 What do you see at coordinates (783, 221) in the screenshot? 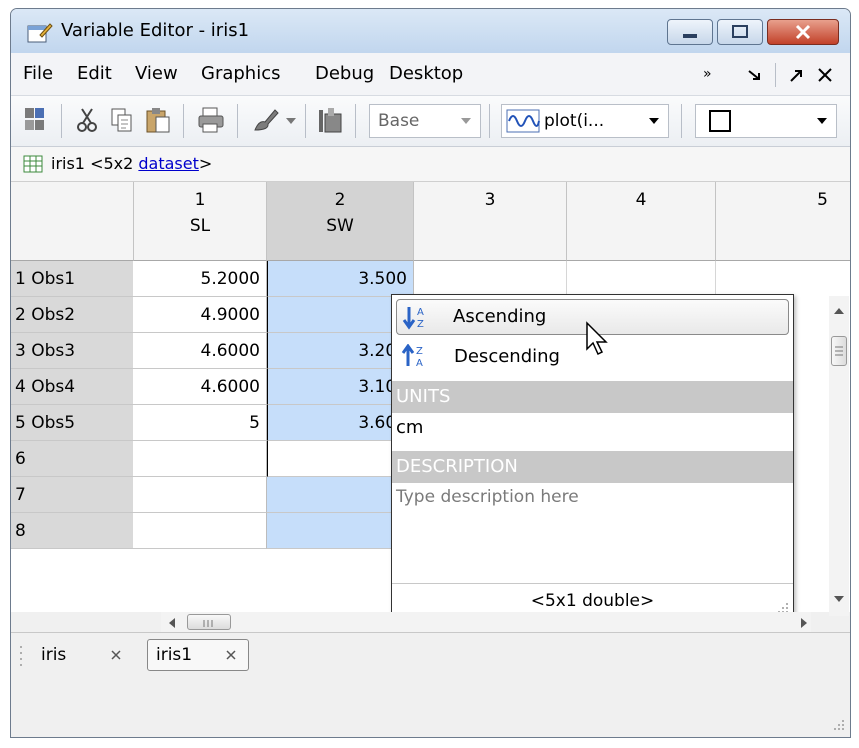
I see `column-header-5: 5` at bounding box center [783, 221].